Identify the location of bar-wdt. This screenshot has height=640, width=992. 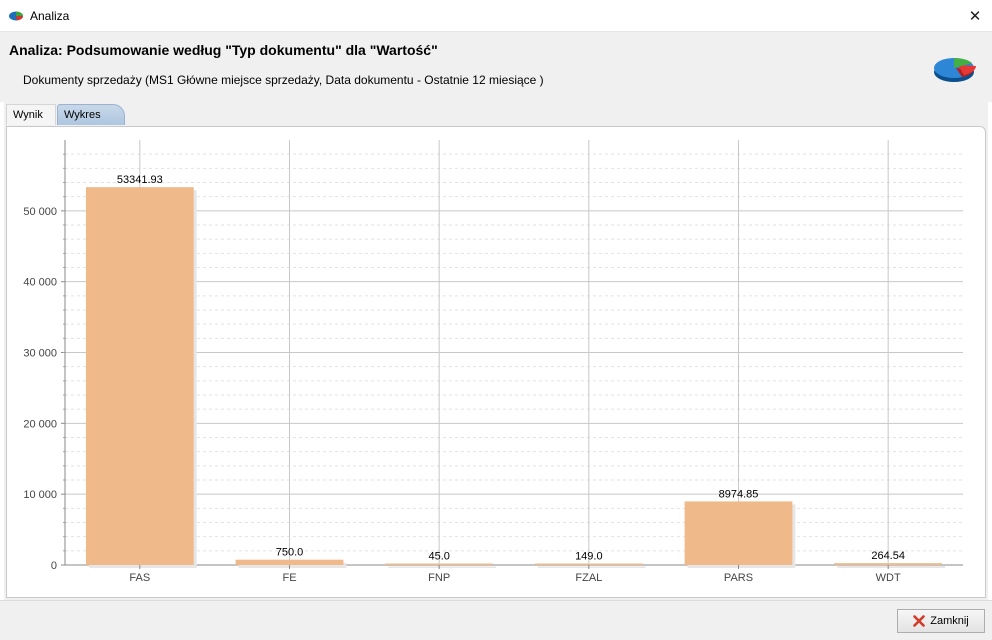
(888, 564).